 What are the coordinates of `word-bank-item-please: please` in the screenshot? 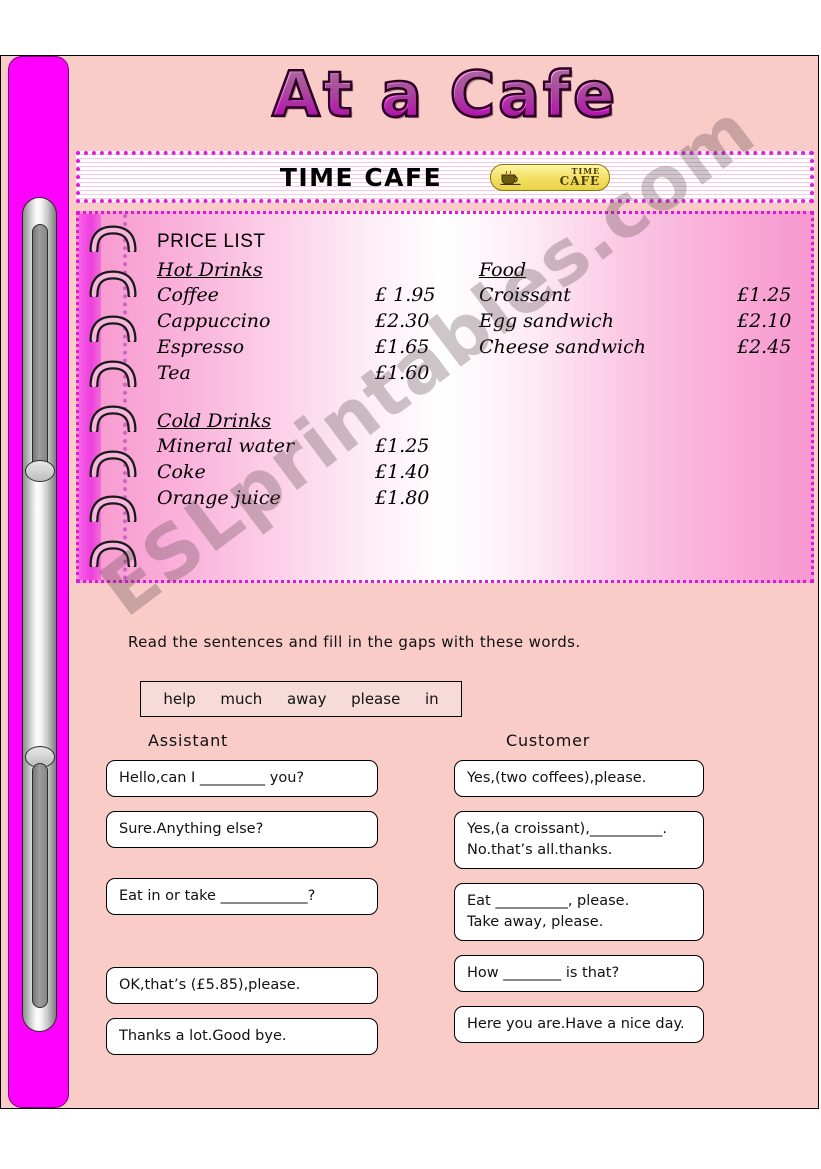 It's located at (375, 699).